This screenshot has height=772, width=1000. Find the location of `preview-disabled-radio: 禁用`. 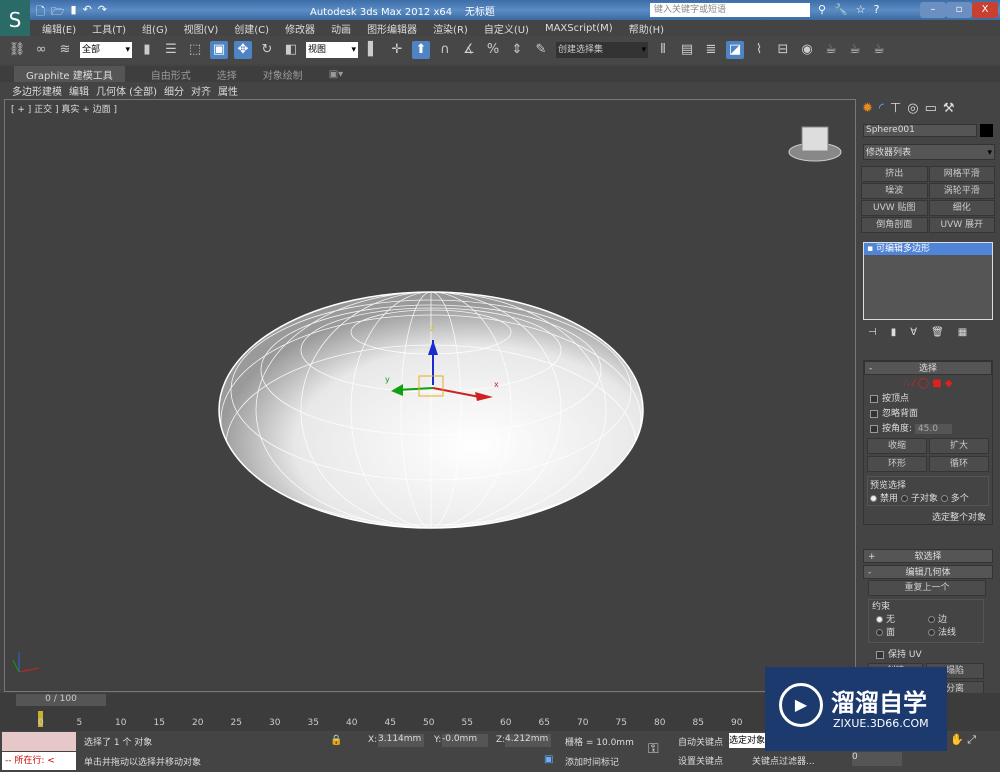

preview-disabled-radio: 禁用 is located at coordinates (884, 499).